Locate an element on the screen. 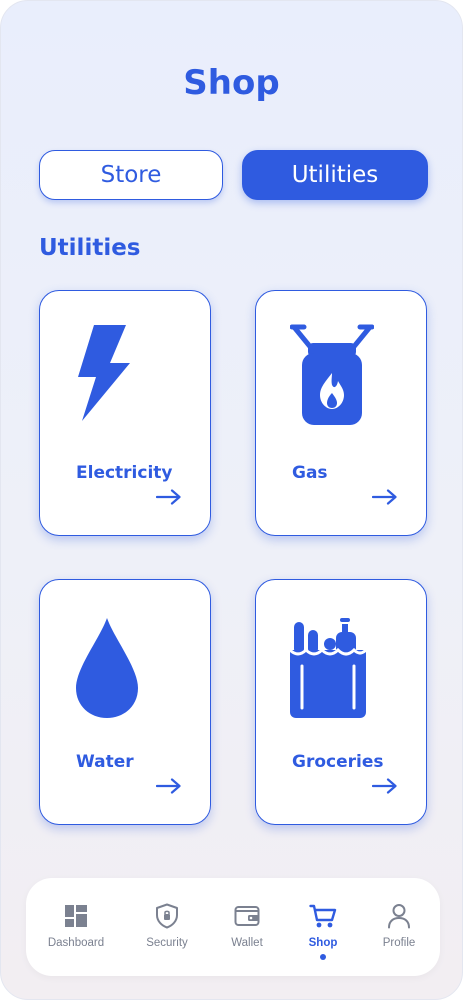  page-title: Shop is located at coordinates (231, 83).